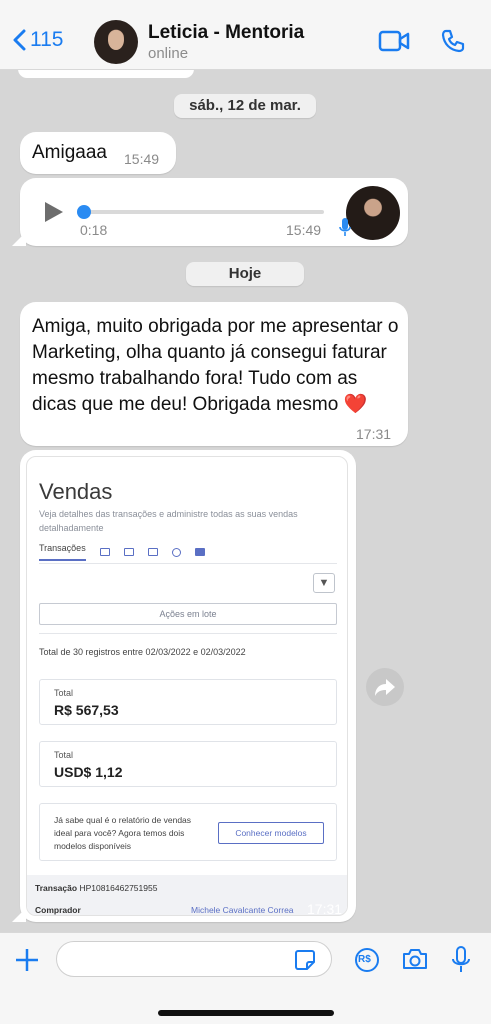  I want to click on buyer-label: Comprador, so click(58, 910).